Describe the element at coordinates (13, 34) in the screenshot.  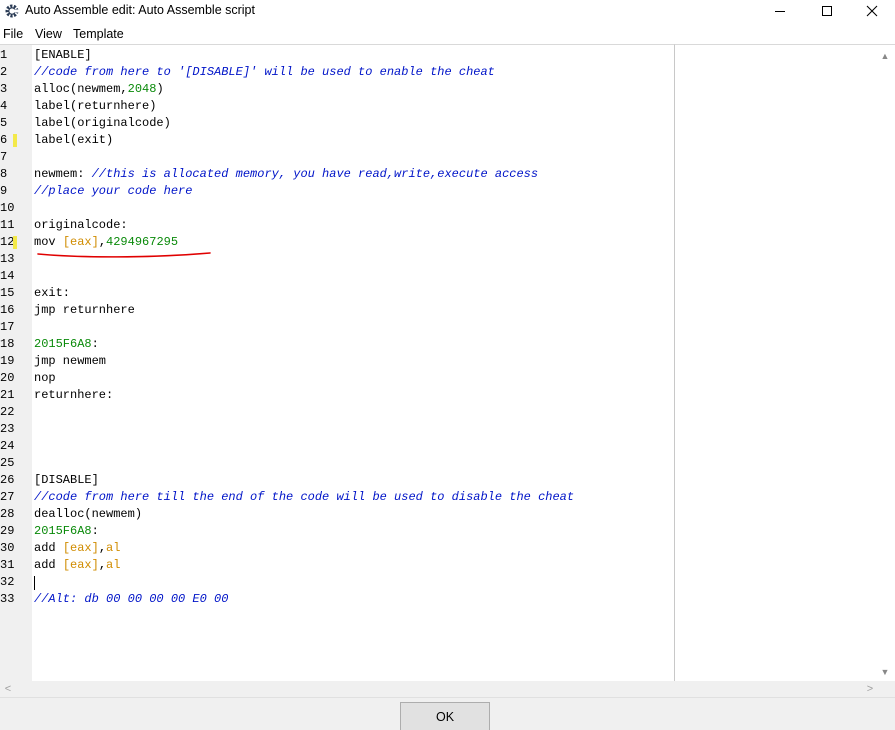
I see `menu-file: File` at that location.